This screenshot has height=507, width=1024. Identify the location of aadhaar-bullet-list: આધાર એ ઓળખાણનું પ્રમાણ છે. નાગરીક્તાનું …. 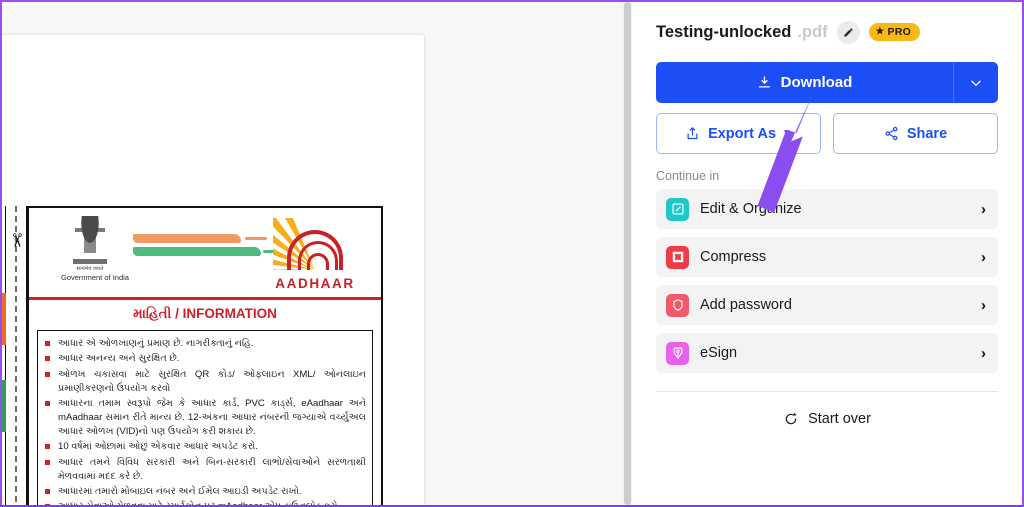
(205, 421).